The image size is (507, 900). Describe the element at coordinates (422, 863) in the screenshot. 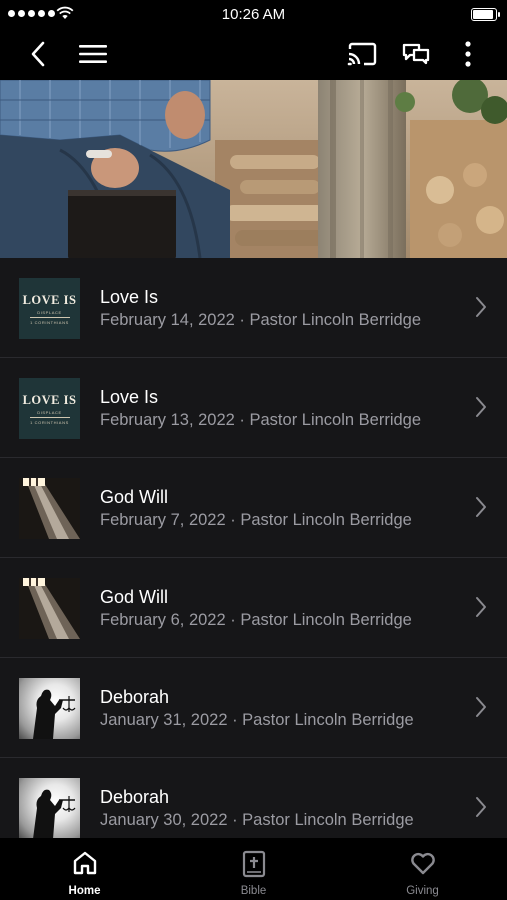

I see `heart-icon` at that location.